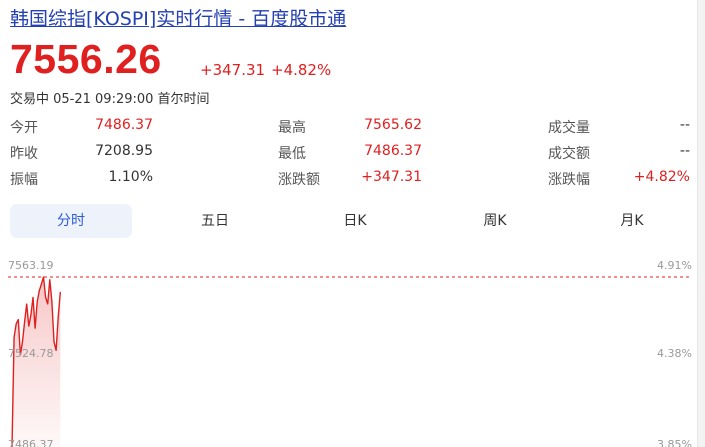  Describe the element at coordinates (391, 177) in the screenshot. I see `stat-change-amount-value: +347.31` at that location.